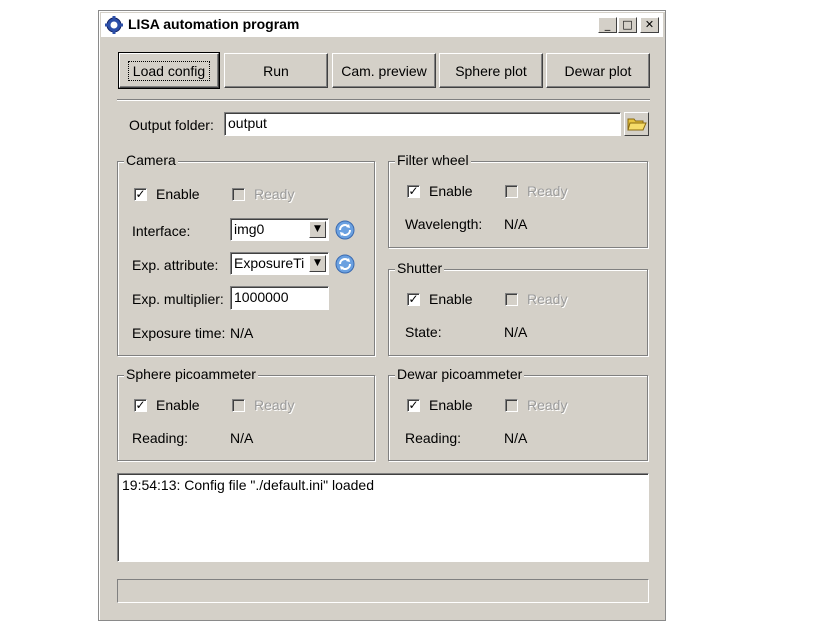  I want to click on filter-wheel-enable-label: Enable, so click(451, 191).